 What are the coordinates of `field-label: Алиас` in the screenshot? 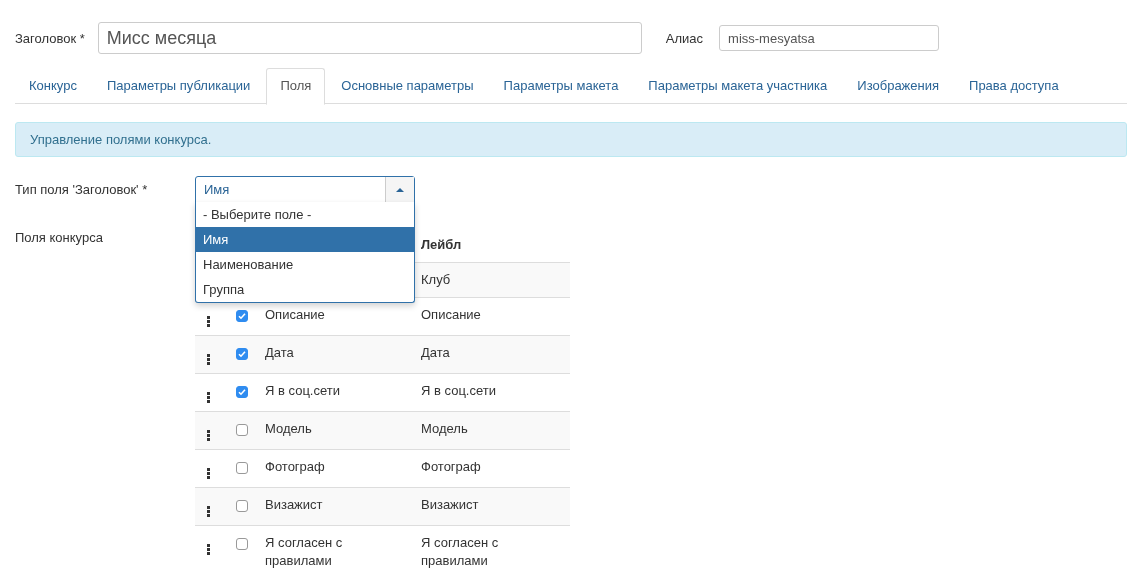 It's located at (684, 38).